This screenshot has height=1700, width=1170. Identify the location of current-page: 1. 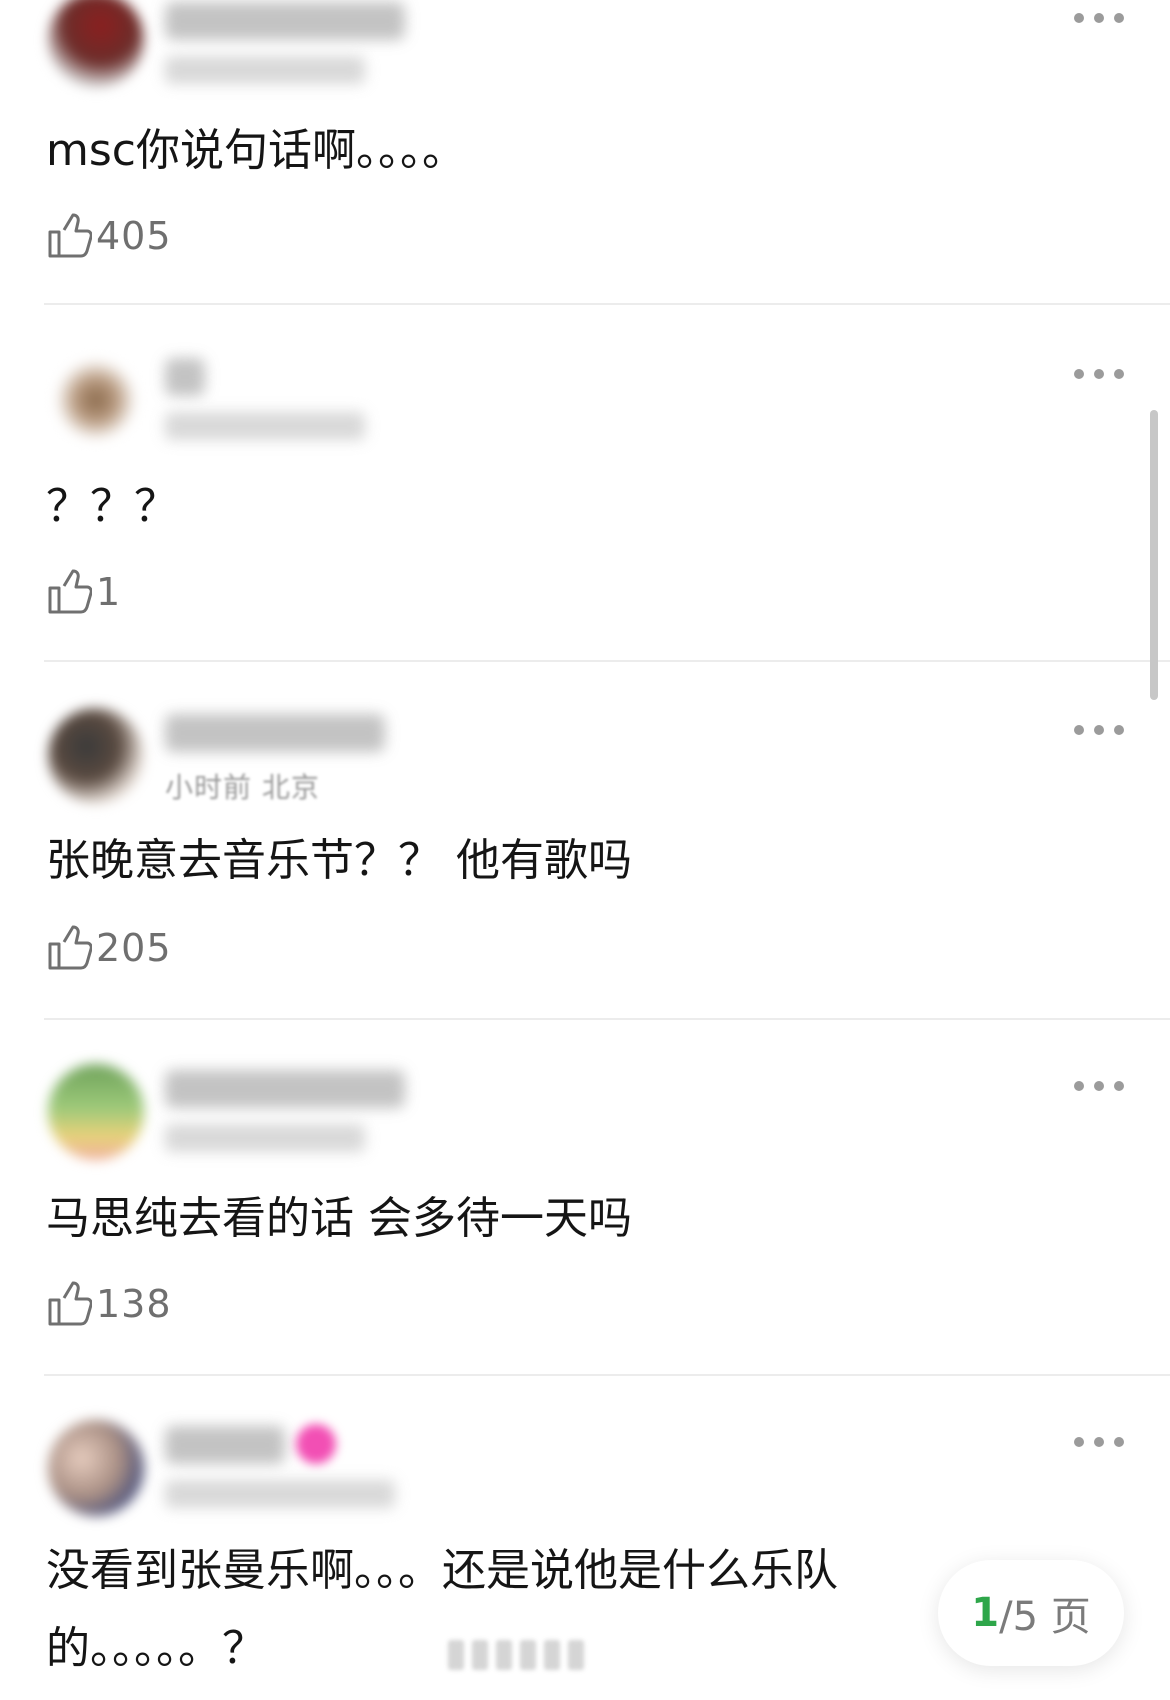
(985, 1613).